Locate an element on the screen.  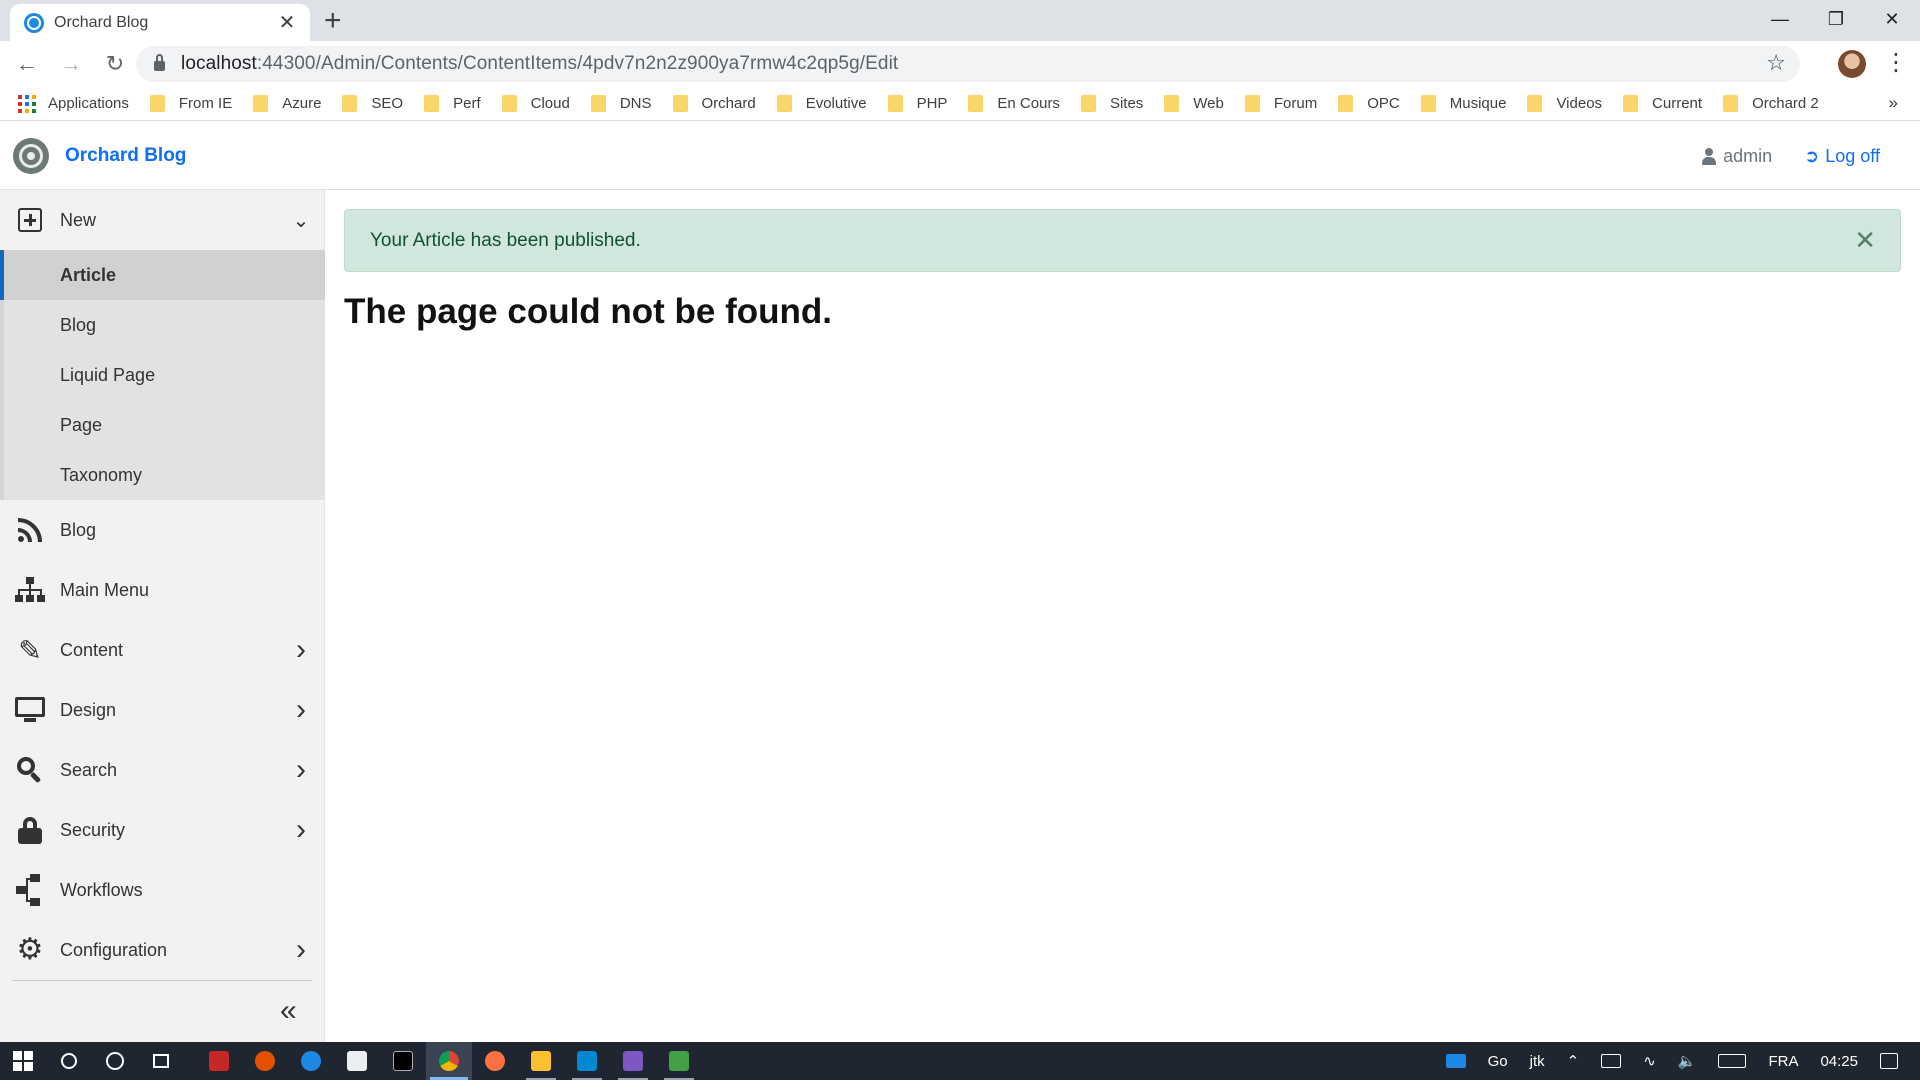
taskbar-edge-icon is located at coordinates (311, 1061).